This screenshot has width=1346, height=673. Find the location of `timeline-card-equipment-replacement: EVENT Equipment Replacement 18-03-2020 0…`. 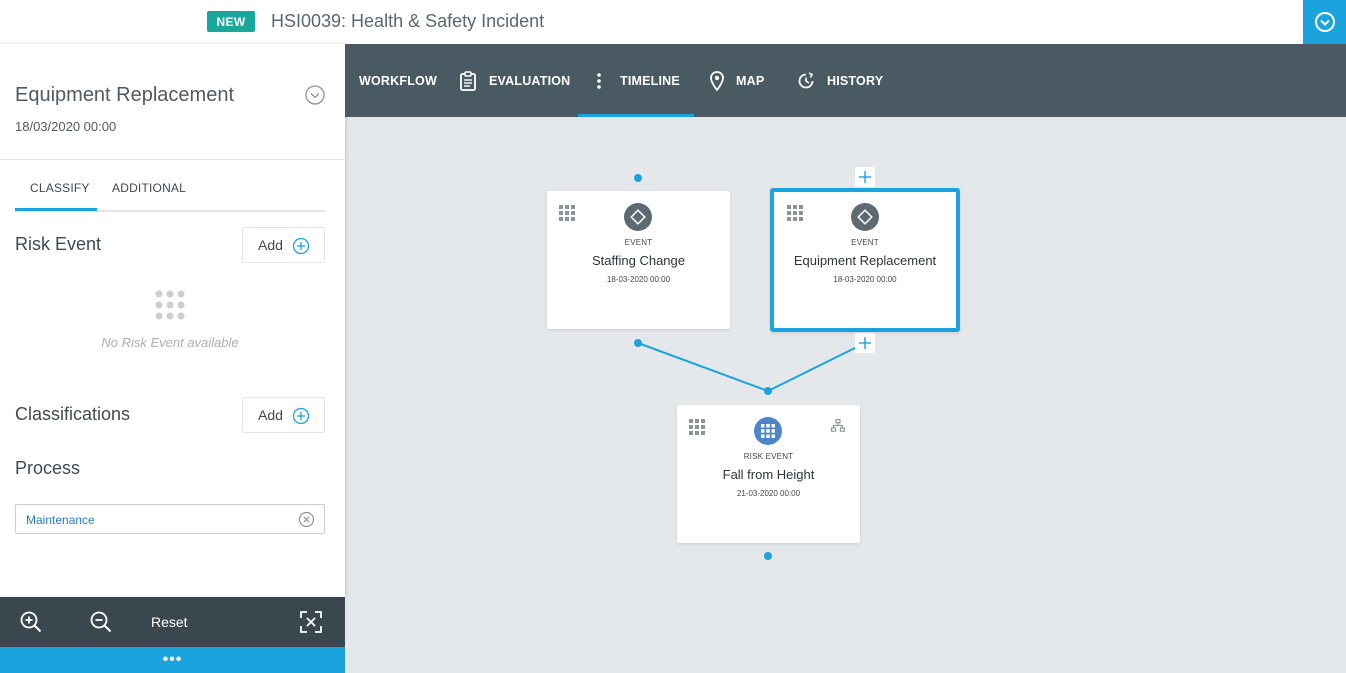

timeline-card-equipment-replacement: EVENT Equipment Replacement 18-03-2020 0… is located at coordinates (865, 260).